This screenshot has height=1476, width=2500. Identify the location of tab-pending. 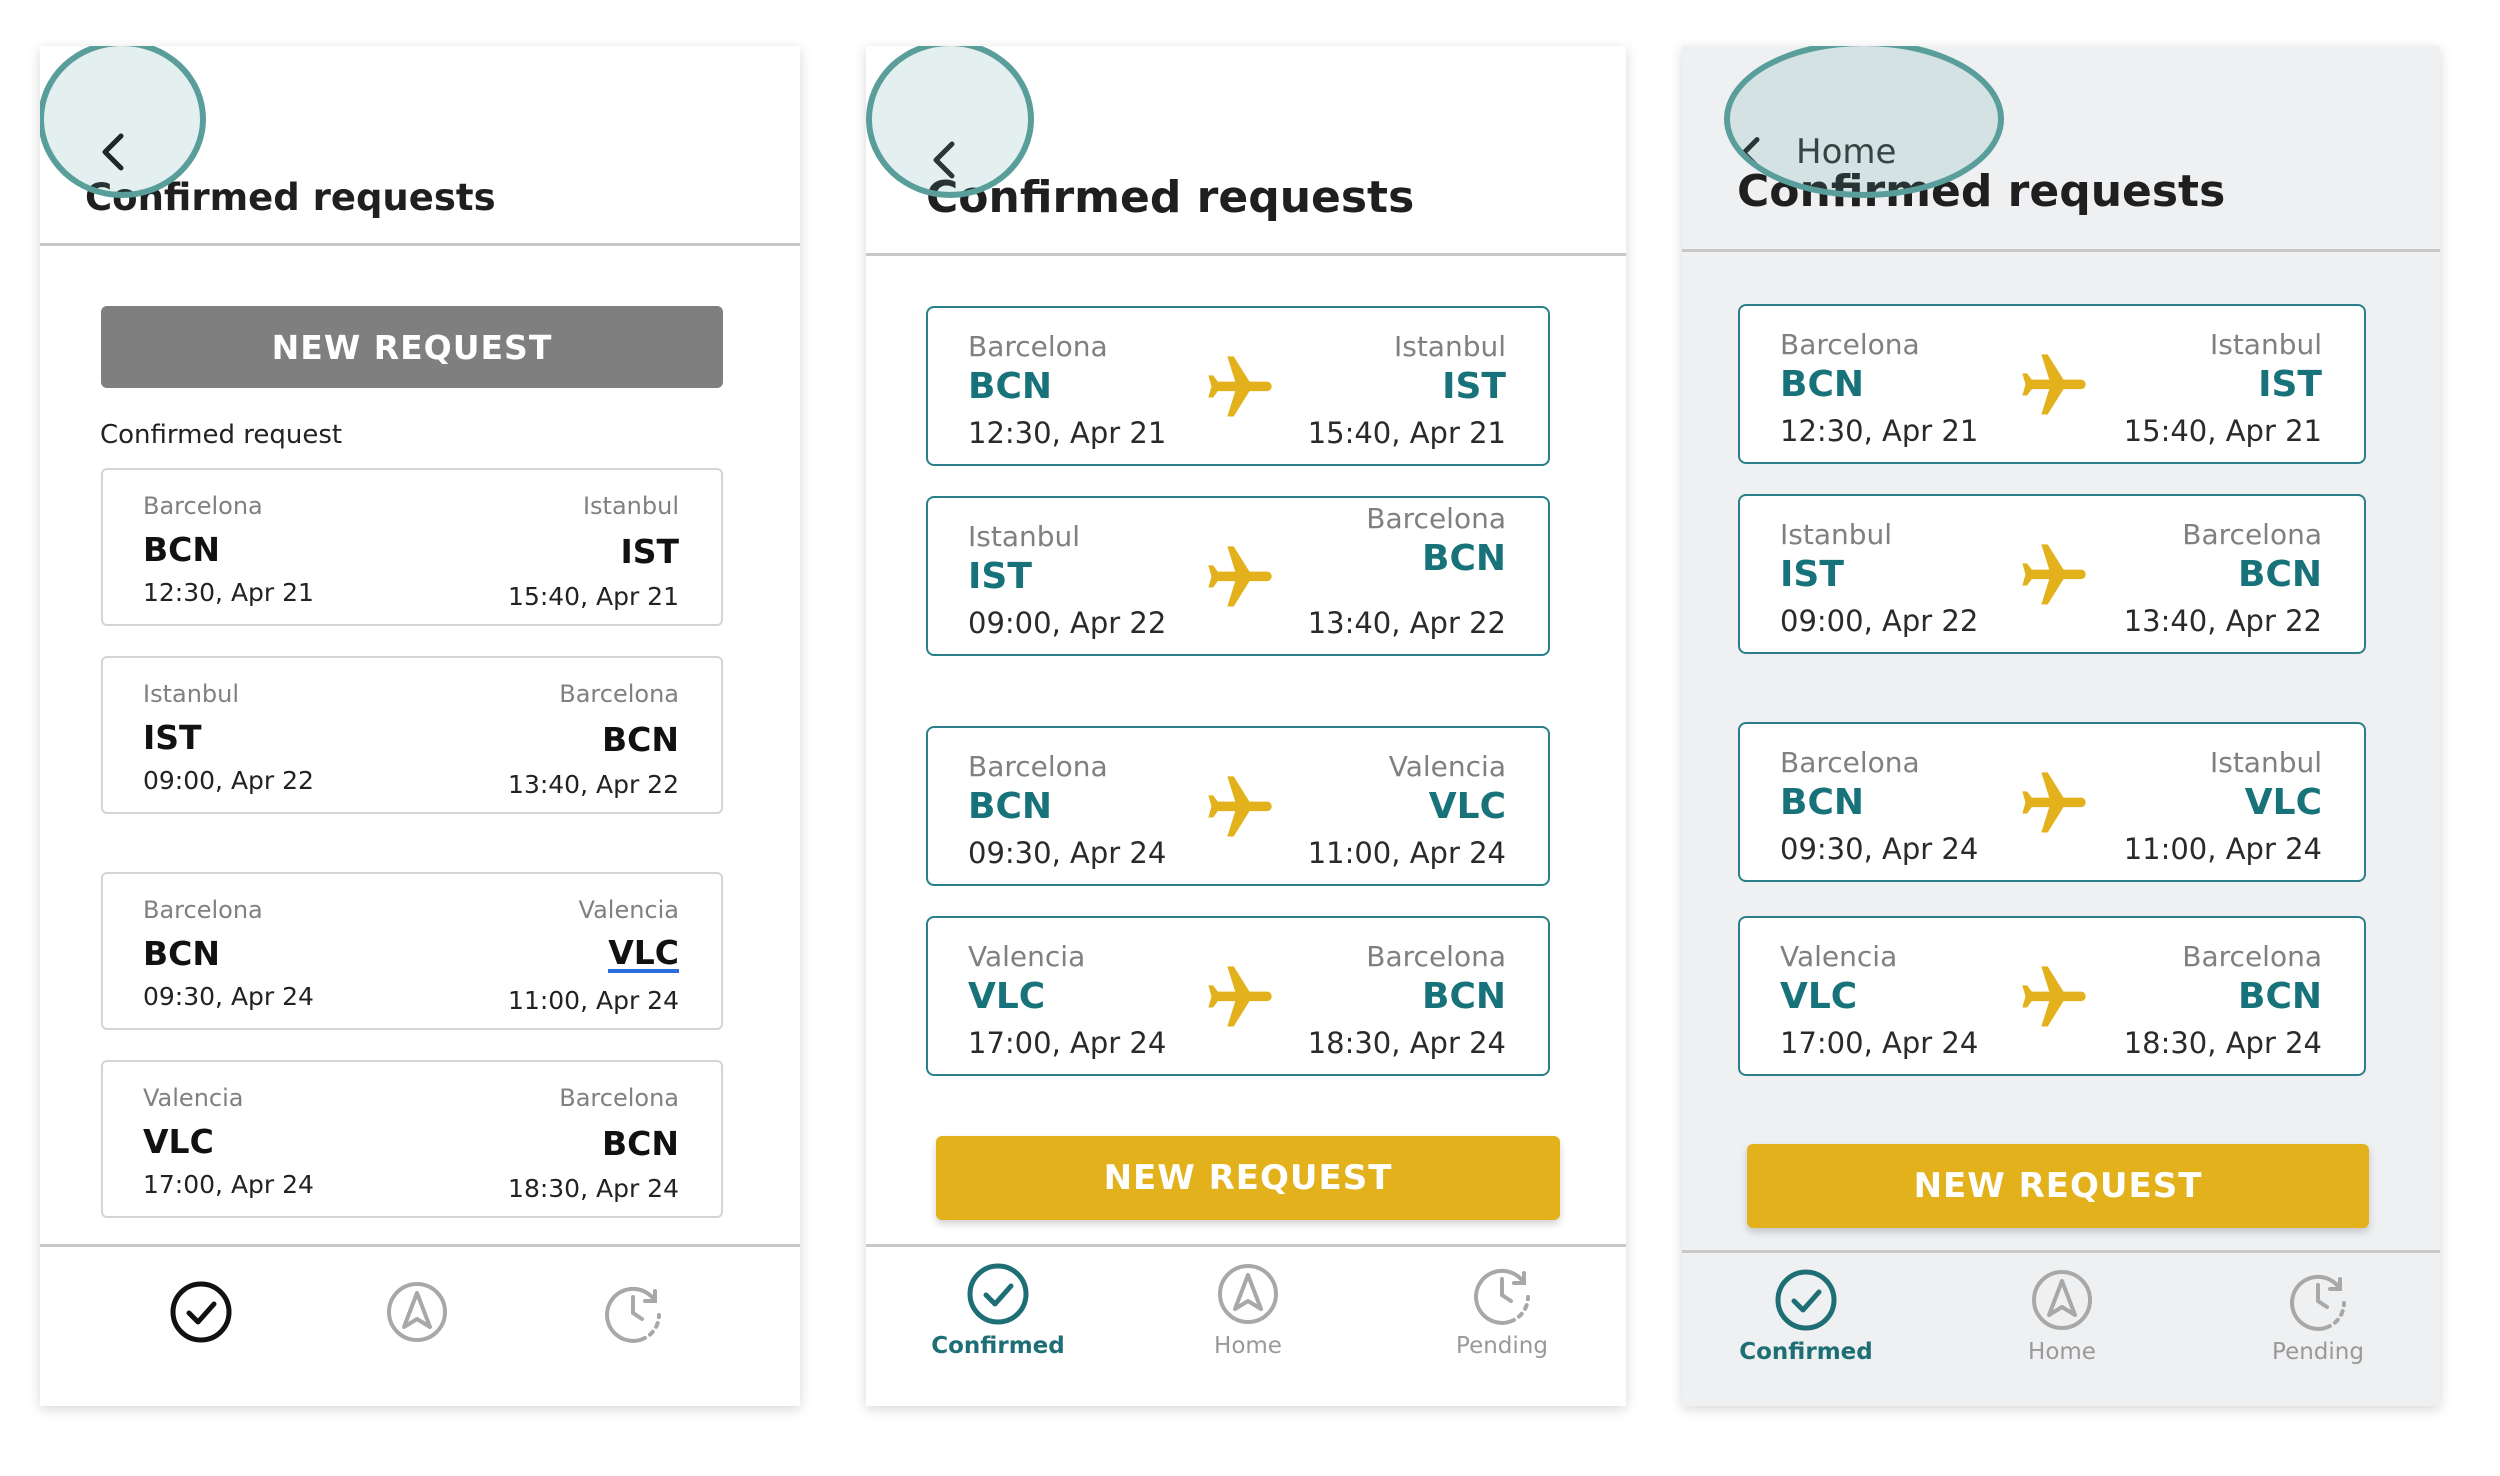
(633, 1312).